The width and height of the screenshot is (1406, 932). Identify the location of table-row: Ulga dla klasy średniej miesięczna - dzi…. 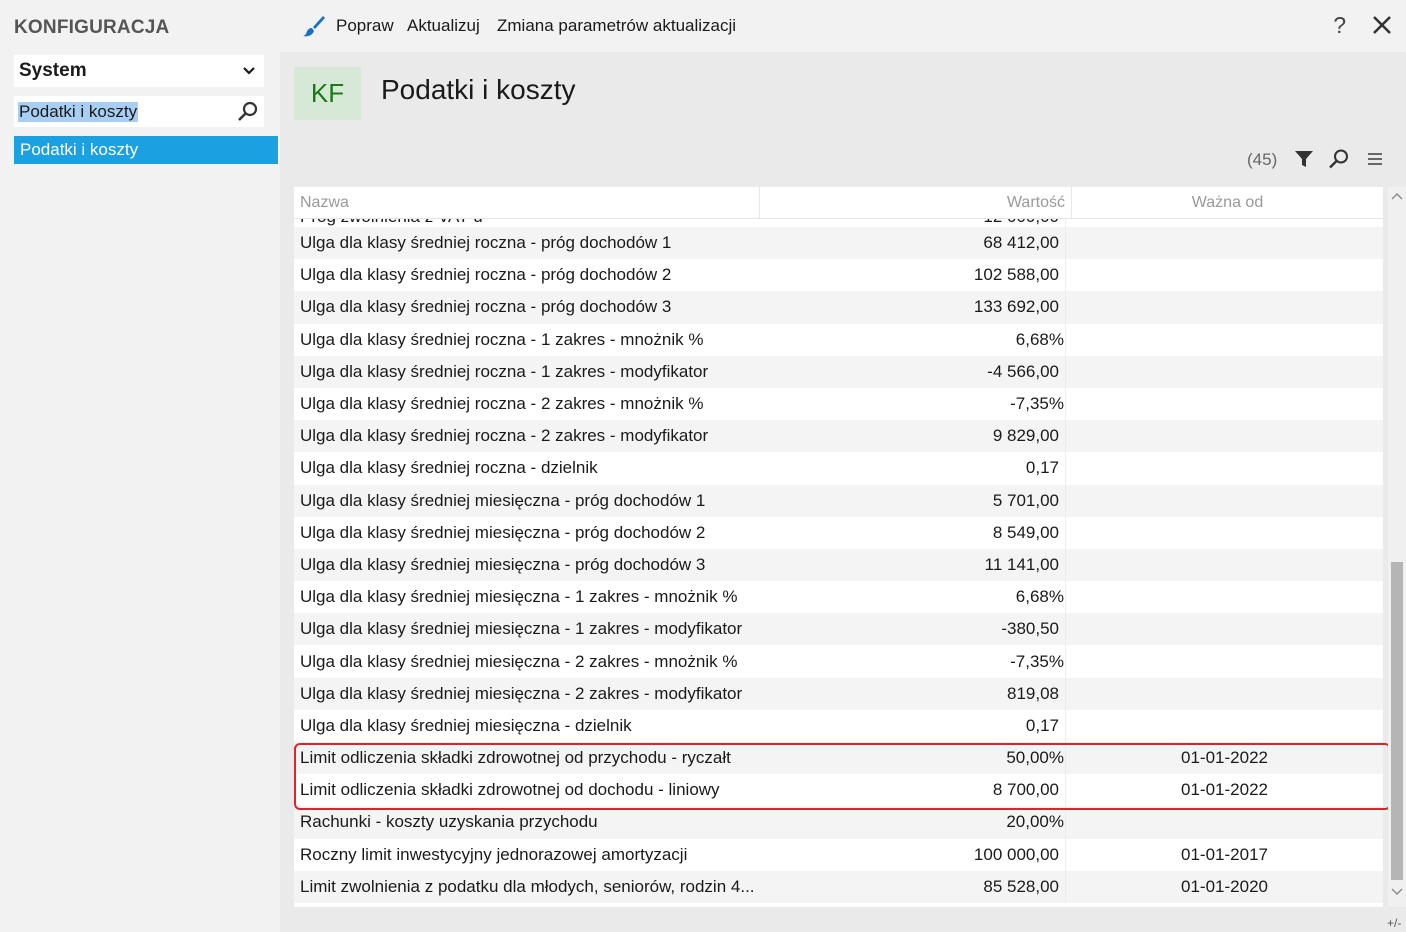
(838, 725).